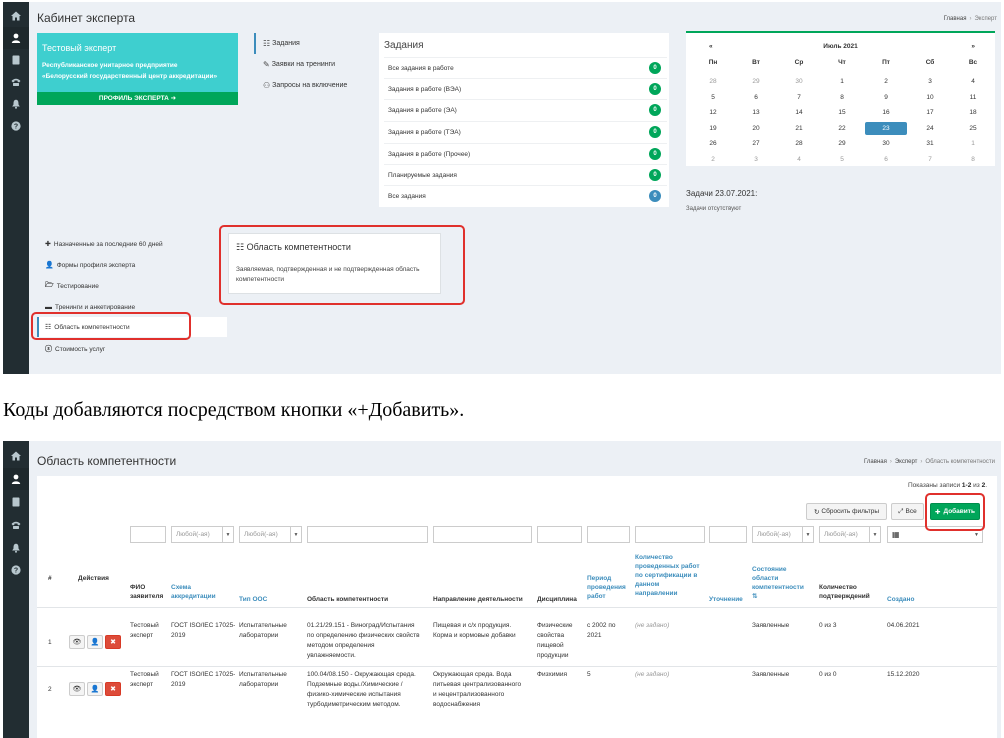 Image resolution: width=1004 pixels, height=738 pixels. I want to click on menu-item-training-requests: ✎ Заявки на тренинги, so click(315, 64).